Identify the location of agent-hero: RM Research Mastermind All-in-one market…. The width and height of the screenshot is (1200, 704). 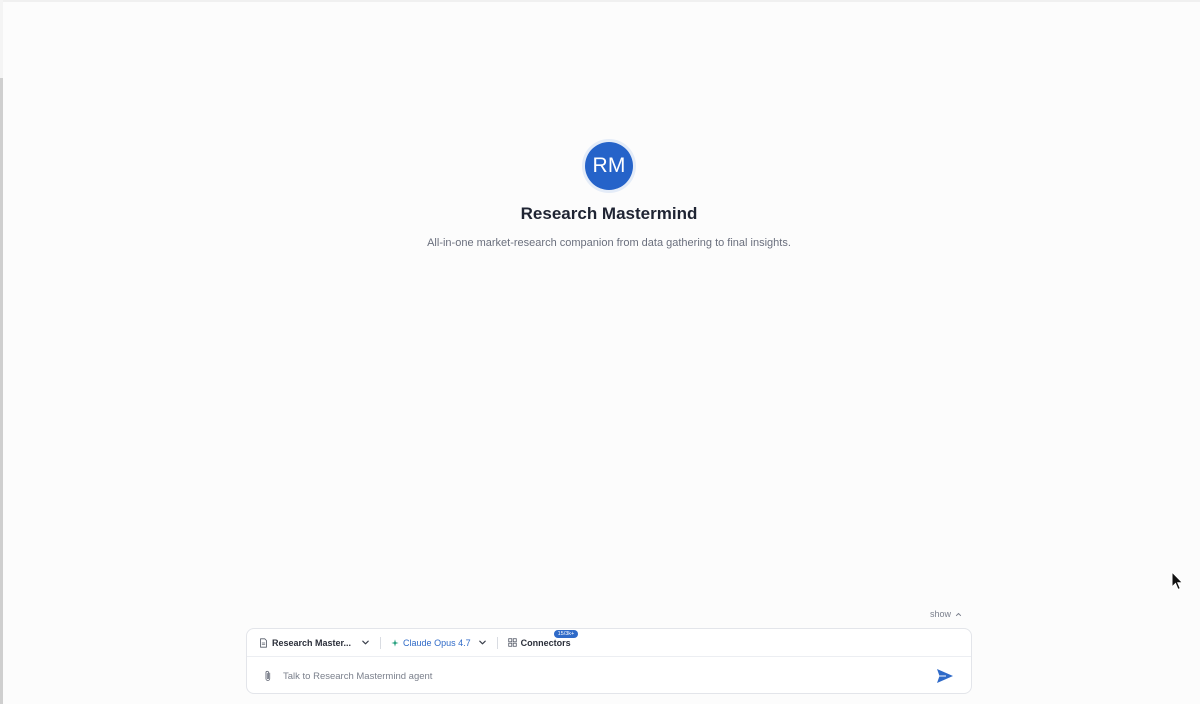
(609, 195).